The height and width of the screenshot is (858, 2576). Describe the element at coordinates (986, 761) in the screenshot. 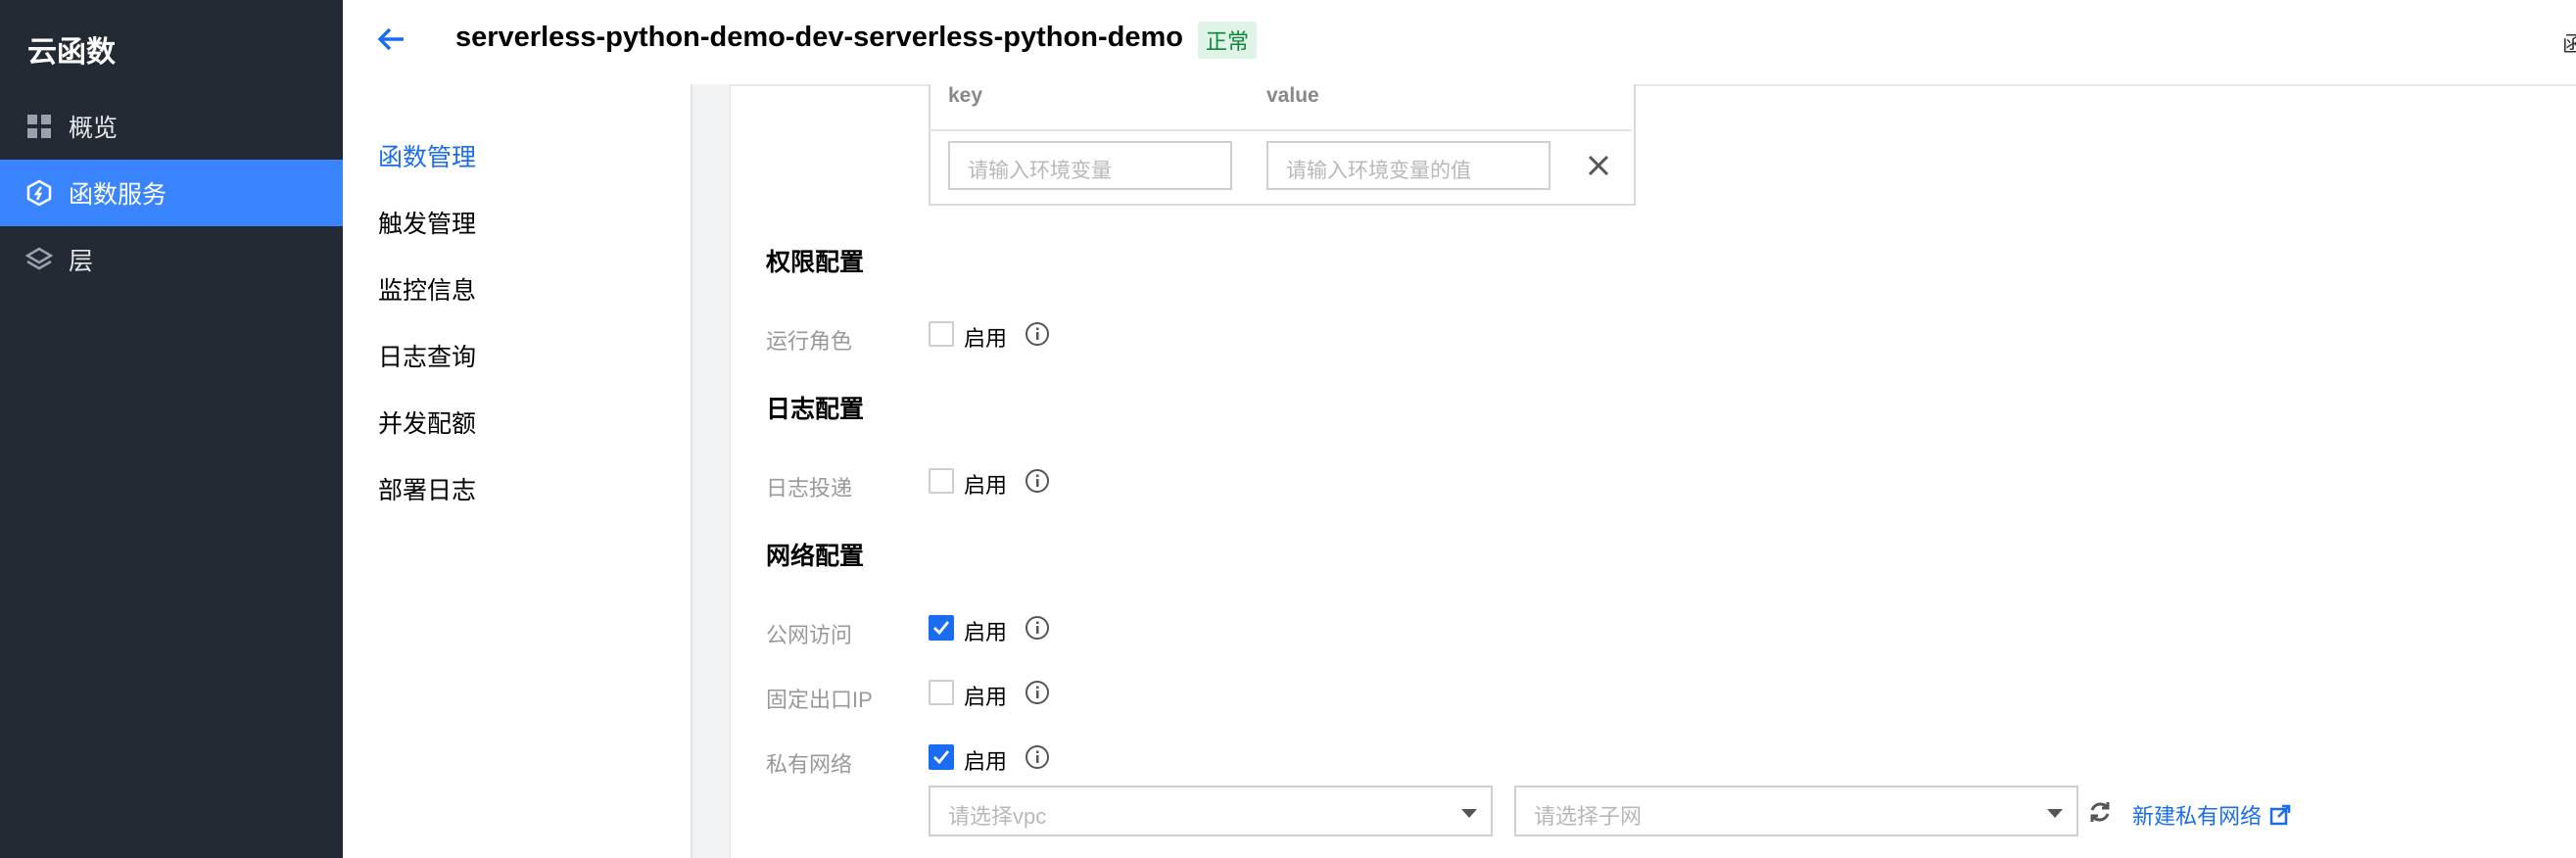

I see `vpc-enable-label: 启用` at that location.